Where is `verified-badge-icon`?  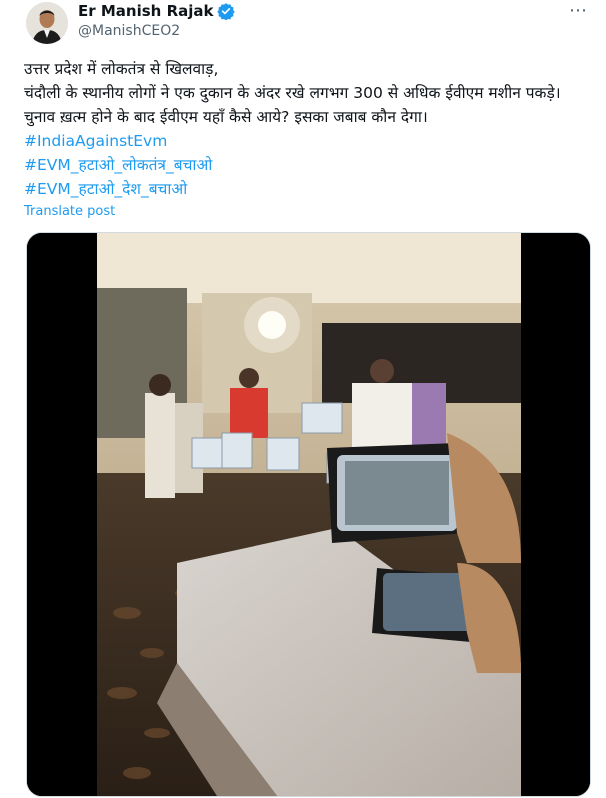 verified-badge-icon is located at coordinates (226, 11).